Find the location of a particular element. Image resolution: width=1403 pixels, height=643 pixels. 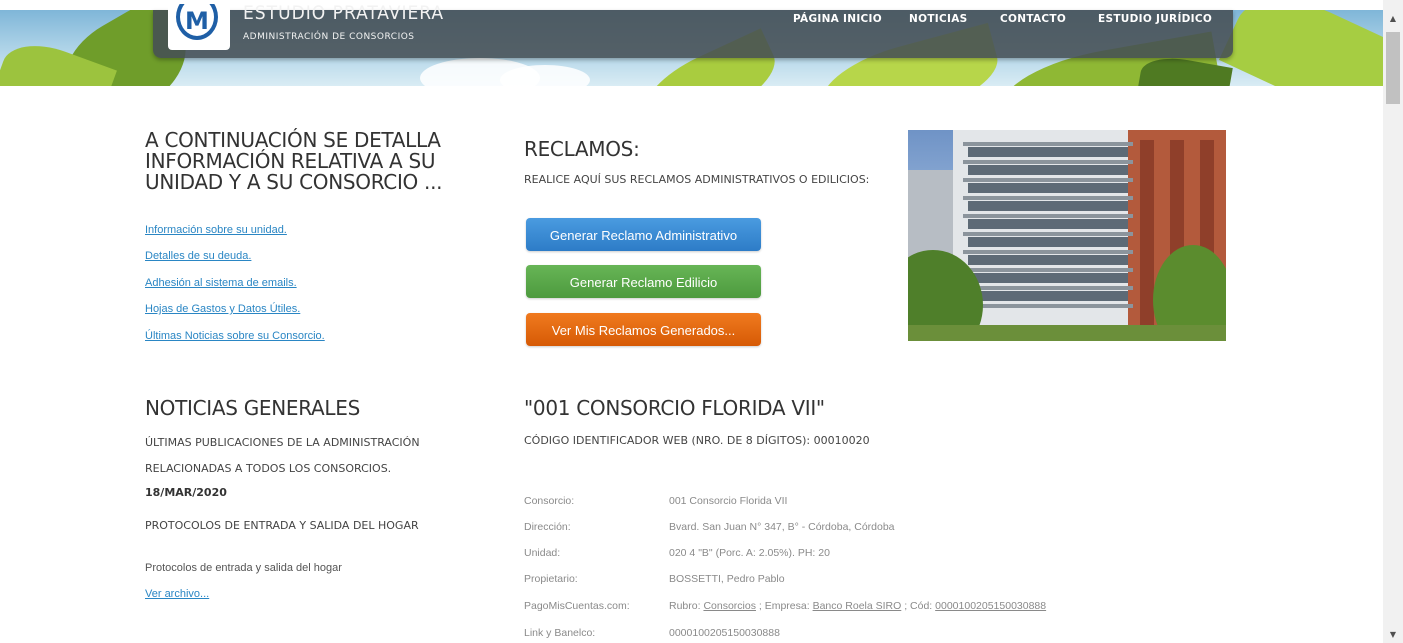

news-body: Protocolos de entrada y salida del hogar is located at coordinates (243, 568).